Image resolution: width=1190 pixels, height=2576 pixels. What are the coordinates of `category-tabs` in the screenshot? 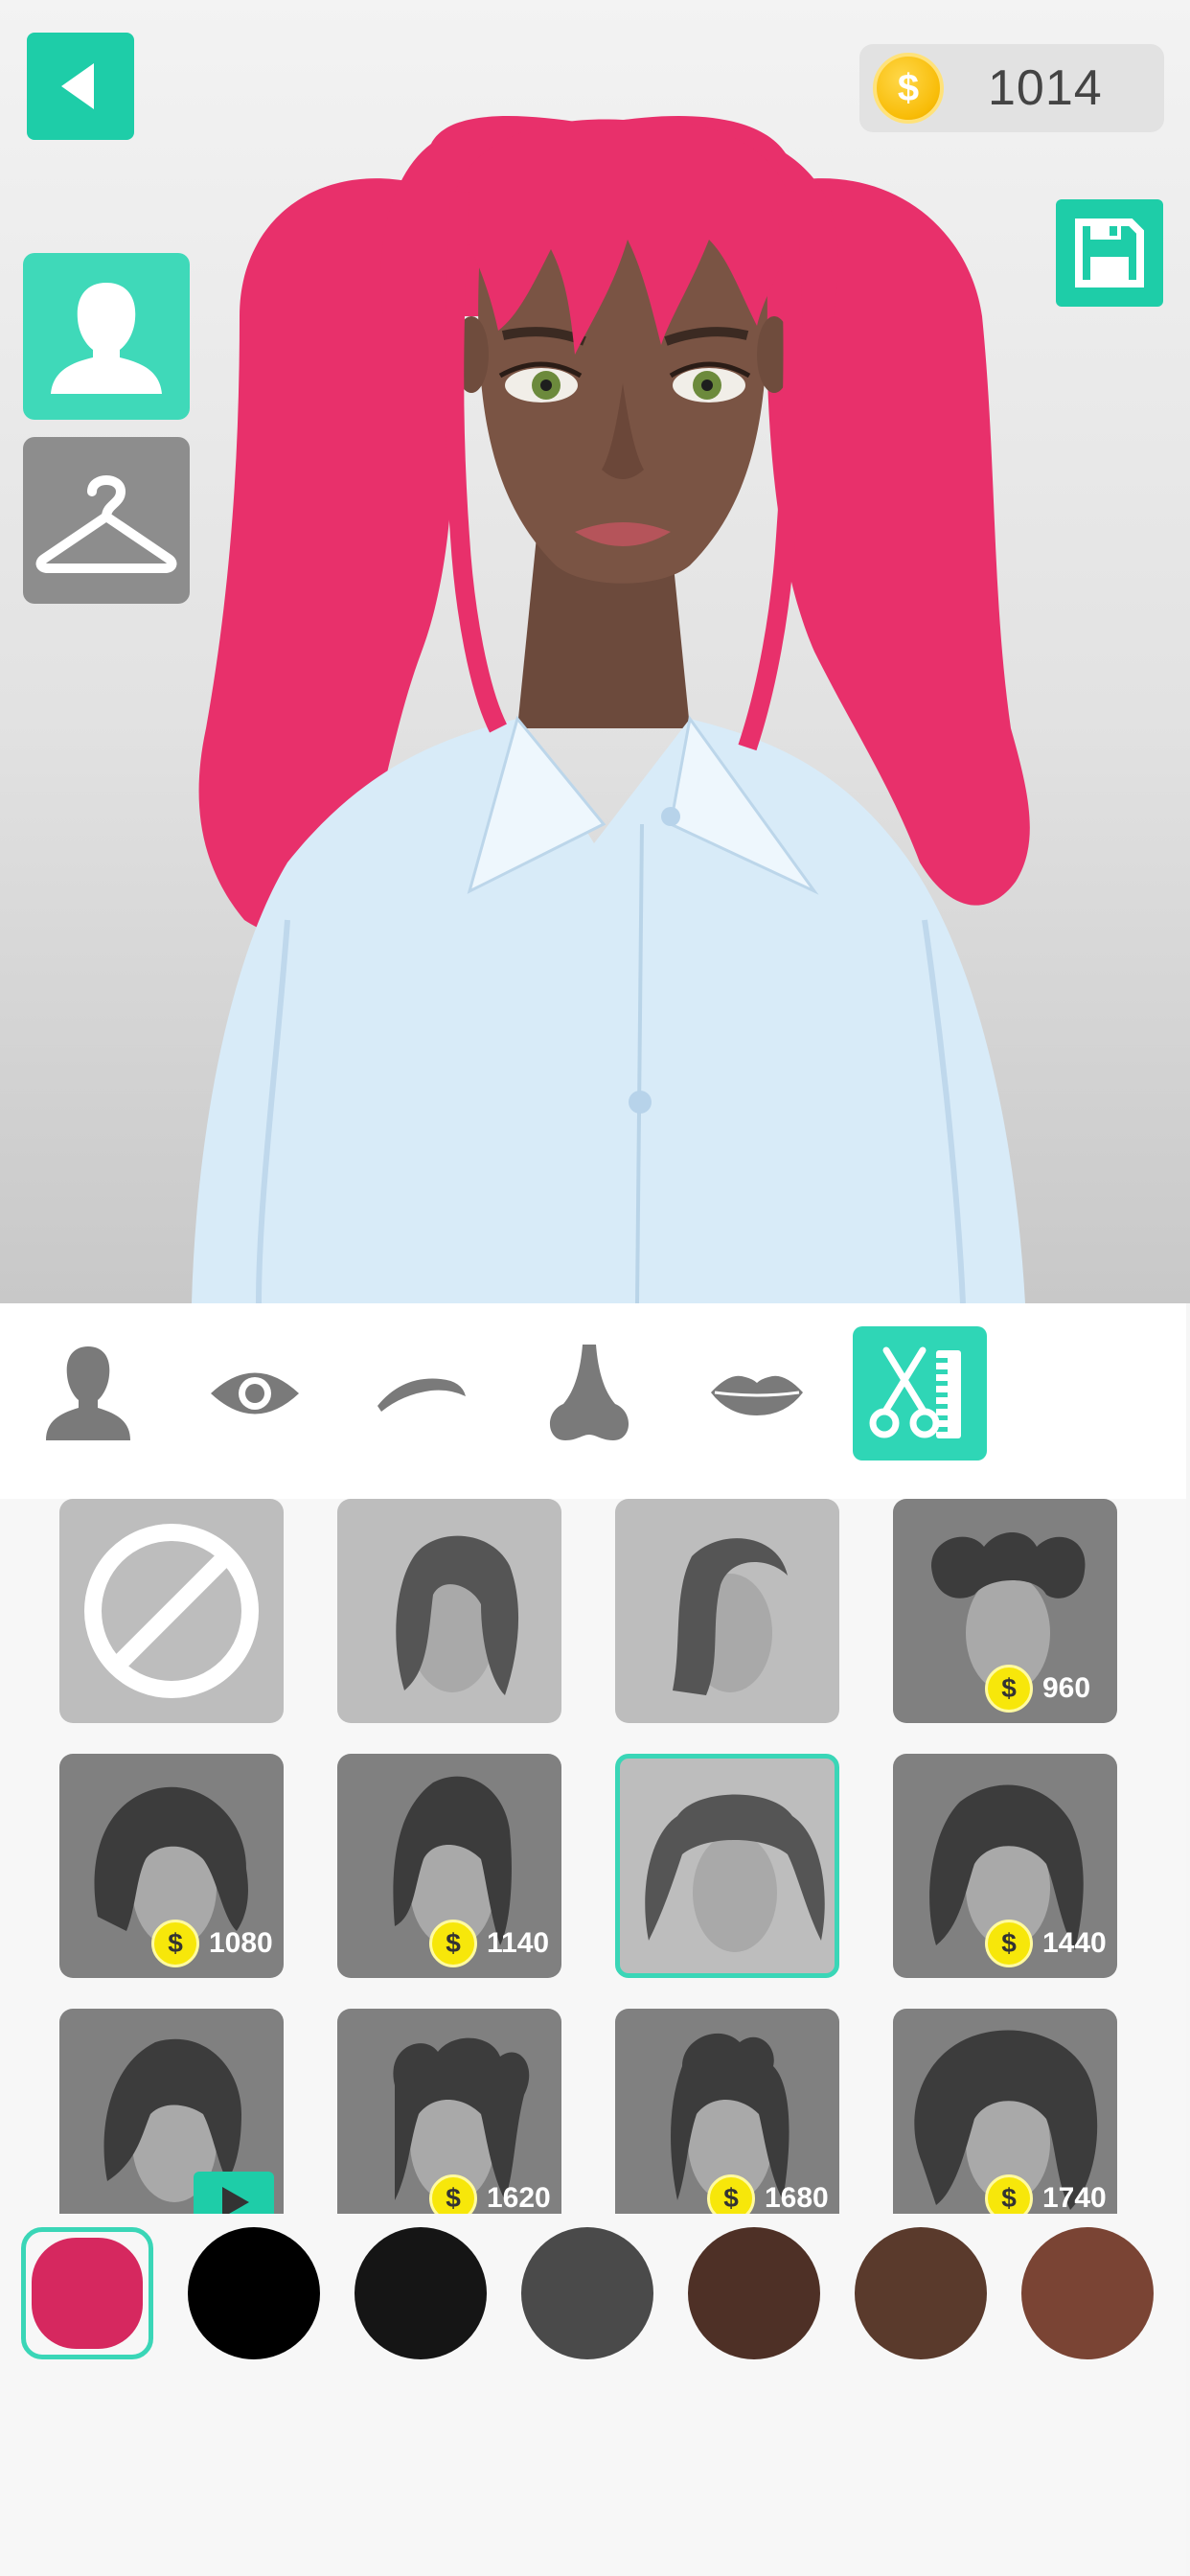 It's located at (593, 1401).